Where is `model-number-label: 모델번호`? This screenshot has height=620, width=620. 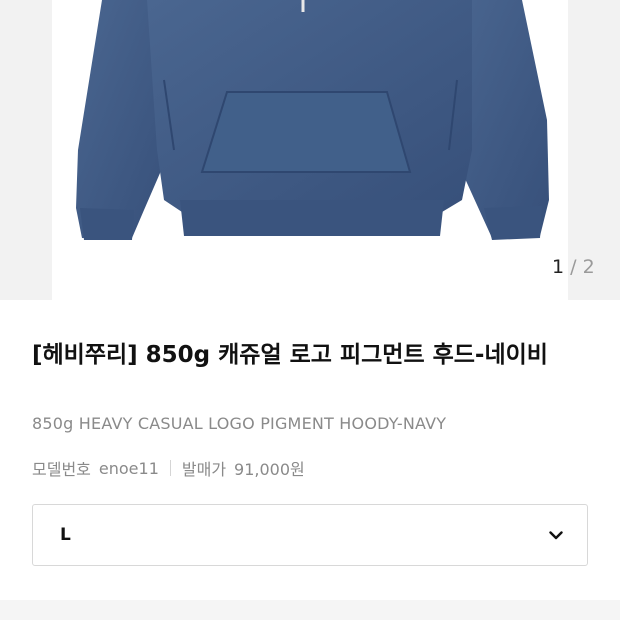 model-number-label: 모델번호 is located at coordinates (61, 469).